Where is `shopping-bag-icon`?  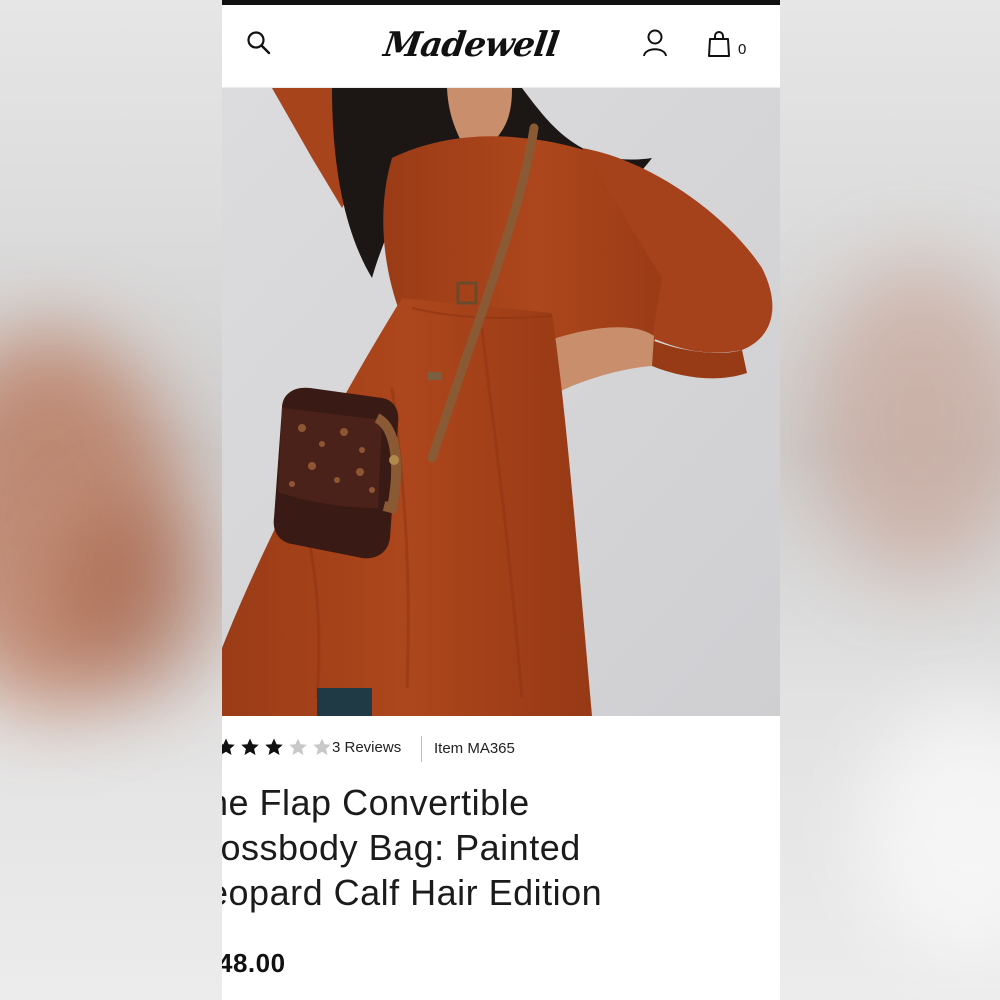
shopping-bag-icon is located at coordinates (719, 44).